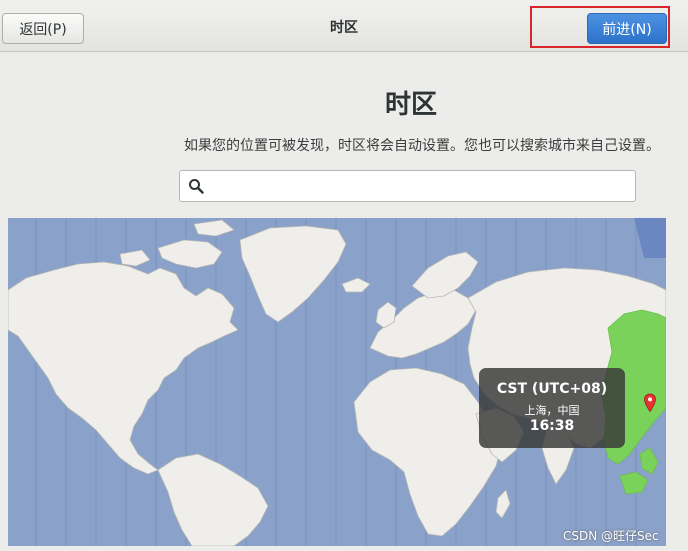 The height and width of the screenshot is (551, 688). I want to click on tooltip-location: 上海，中国, so click(552, 410).